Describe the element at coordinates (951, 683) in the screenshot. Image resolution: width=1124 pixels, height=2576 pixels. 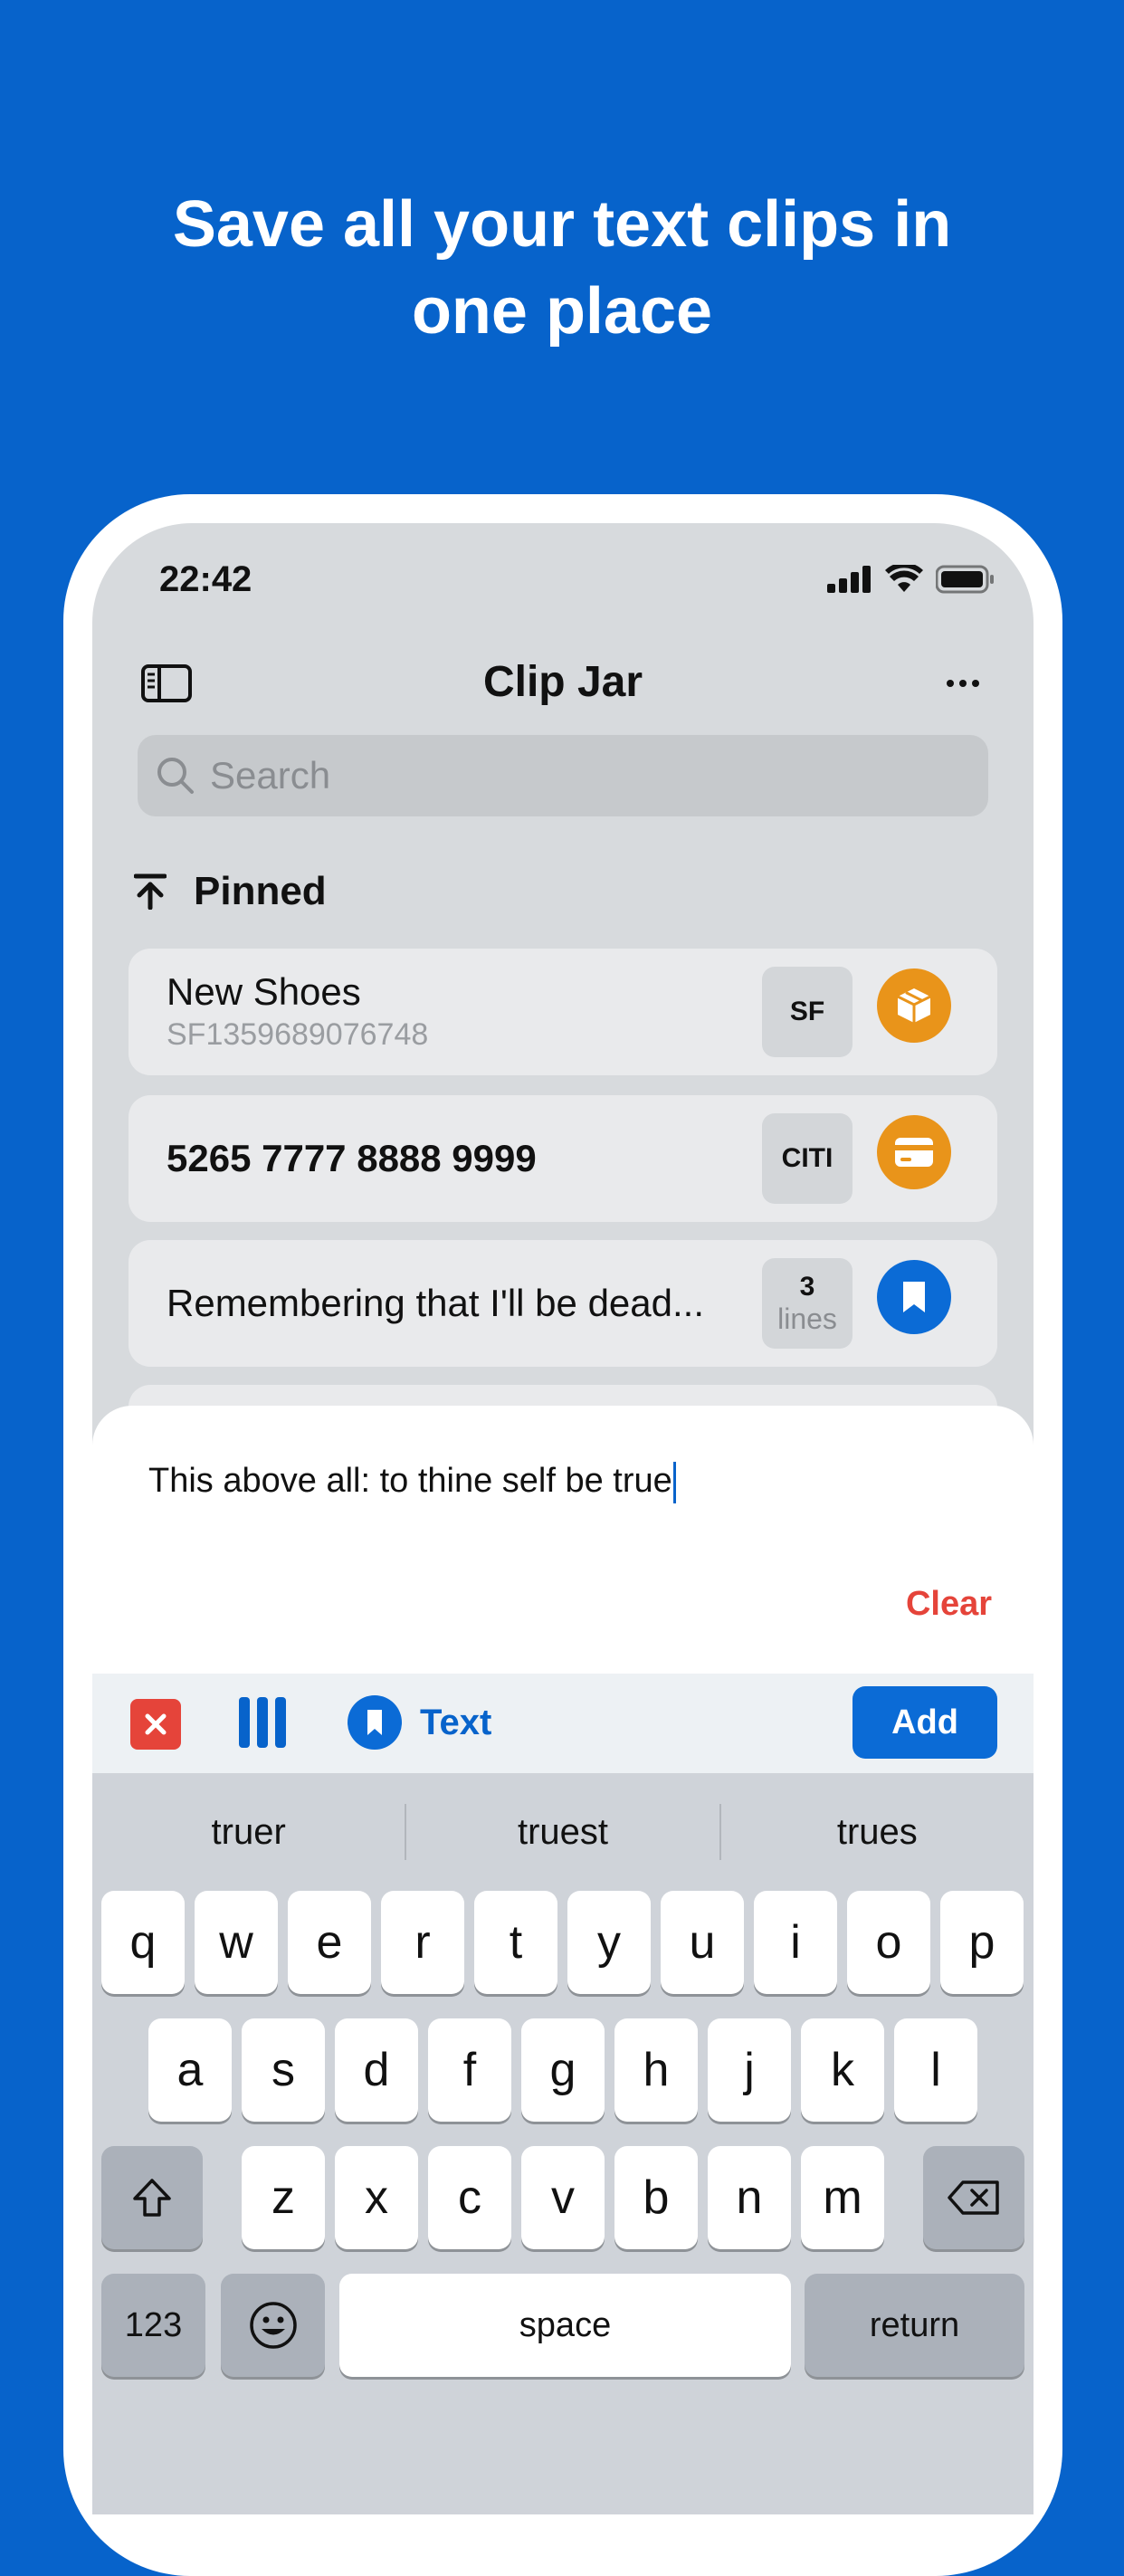
I see `ellipsis-icon` at that location.